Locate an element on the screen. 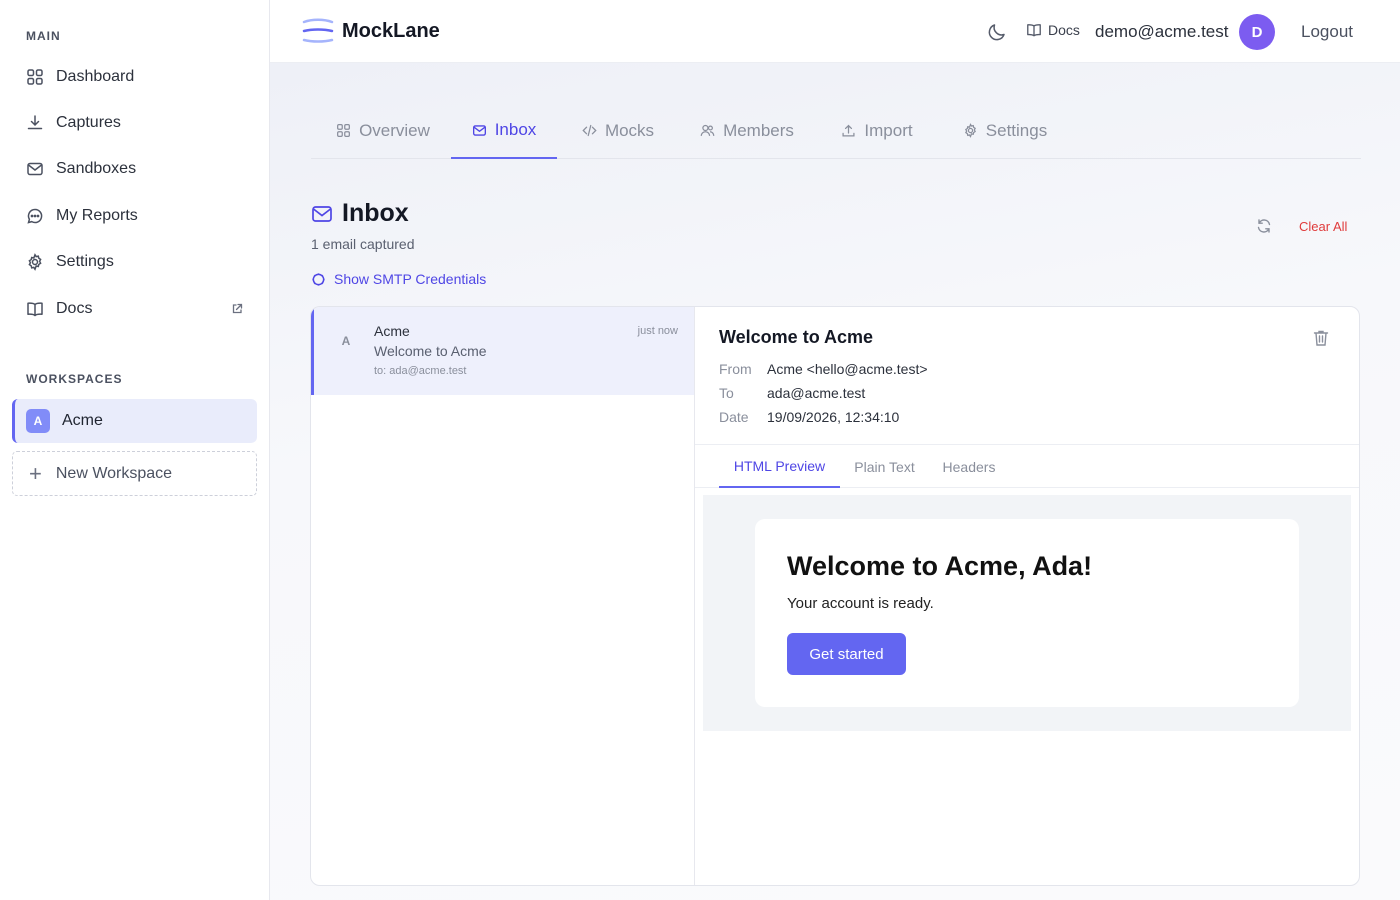 Image resolution: width=1400 pixels, height=900 pixels. meta-key: To is located at coordinates (726, 393).